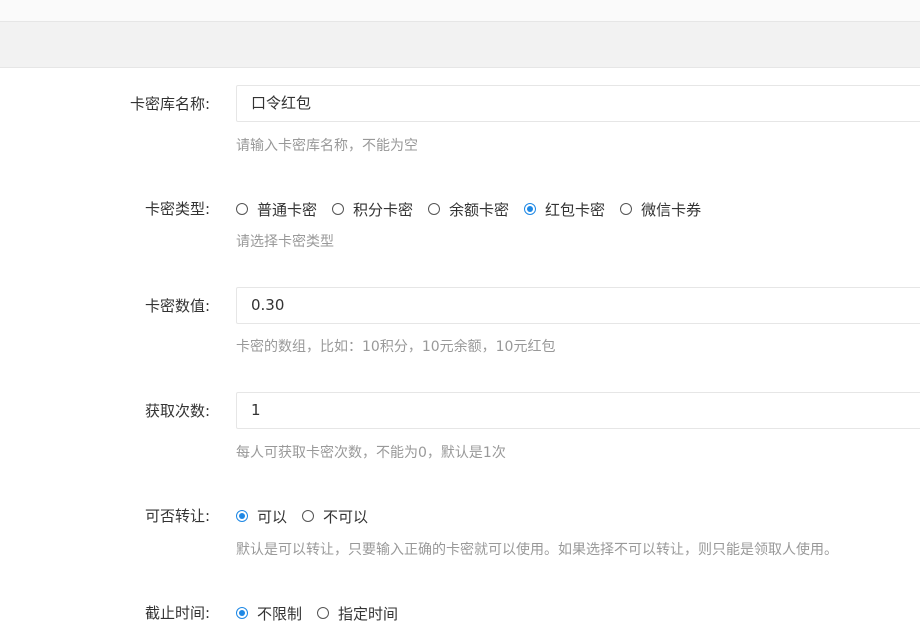 This screenshot has height=638, width=920. What do you see at coordinates (177, 411) in the screenshot?
I see `times-label: 获取次数:` at bounding box center [177, 411].